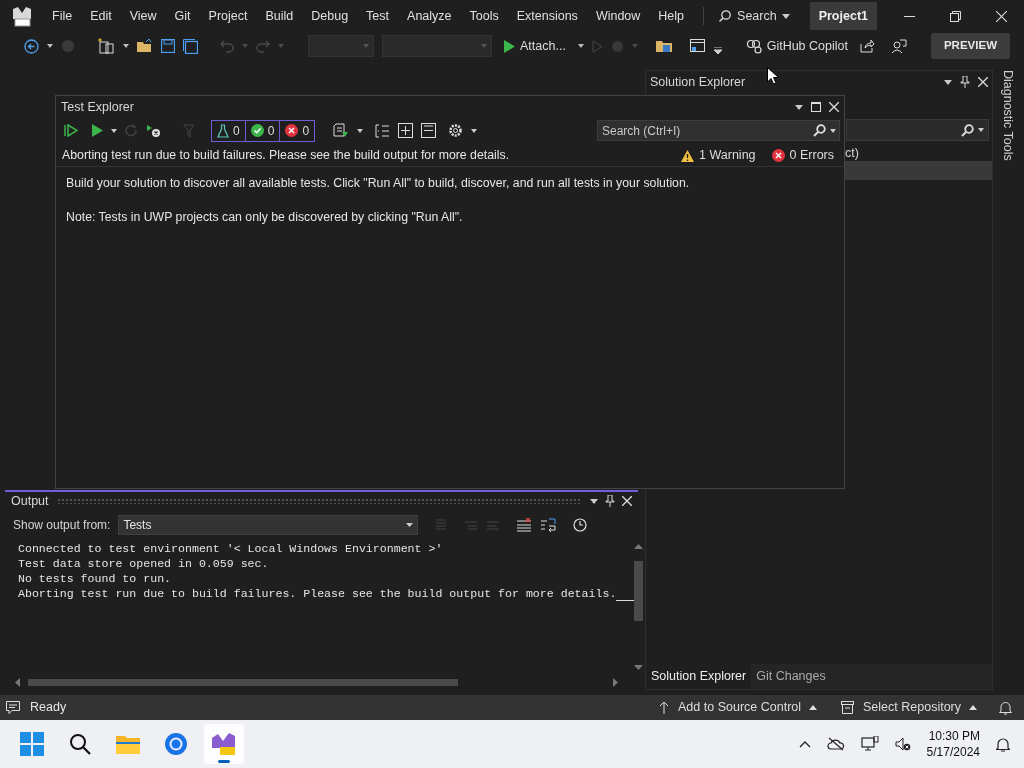  I want to click on ide-icon, so click(224, 744).